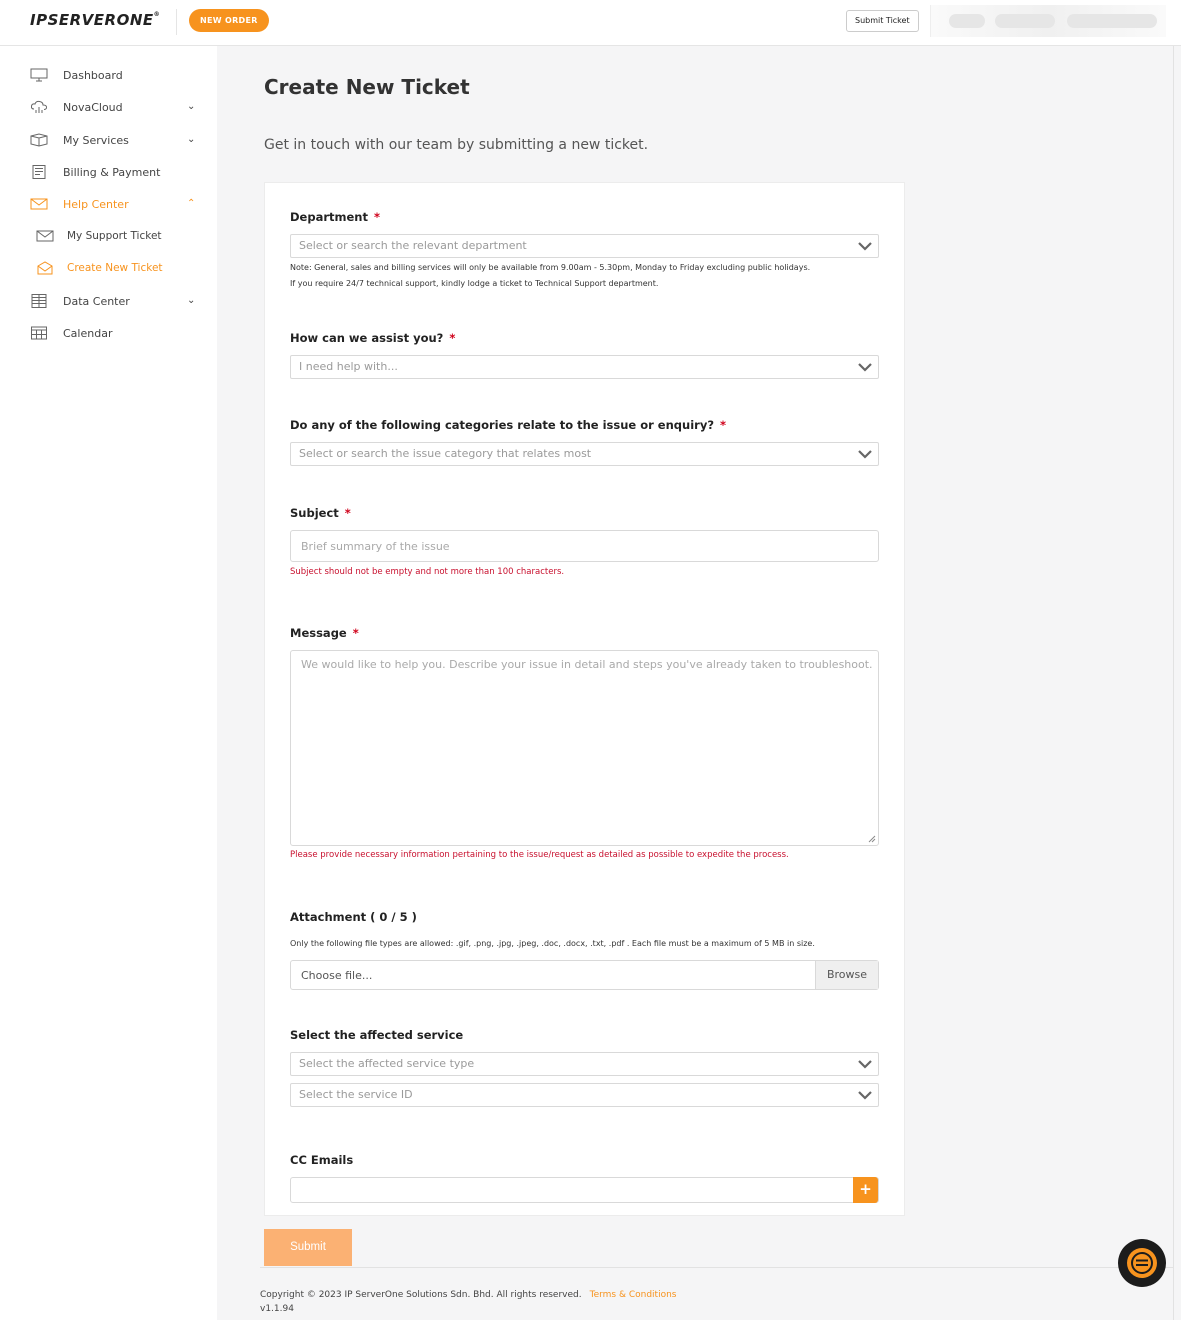  What do you see at coordinates (584, 1095) in the screenshot?
I see `service-id-select: Select the service ID` at bounding box center [584, 1095].